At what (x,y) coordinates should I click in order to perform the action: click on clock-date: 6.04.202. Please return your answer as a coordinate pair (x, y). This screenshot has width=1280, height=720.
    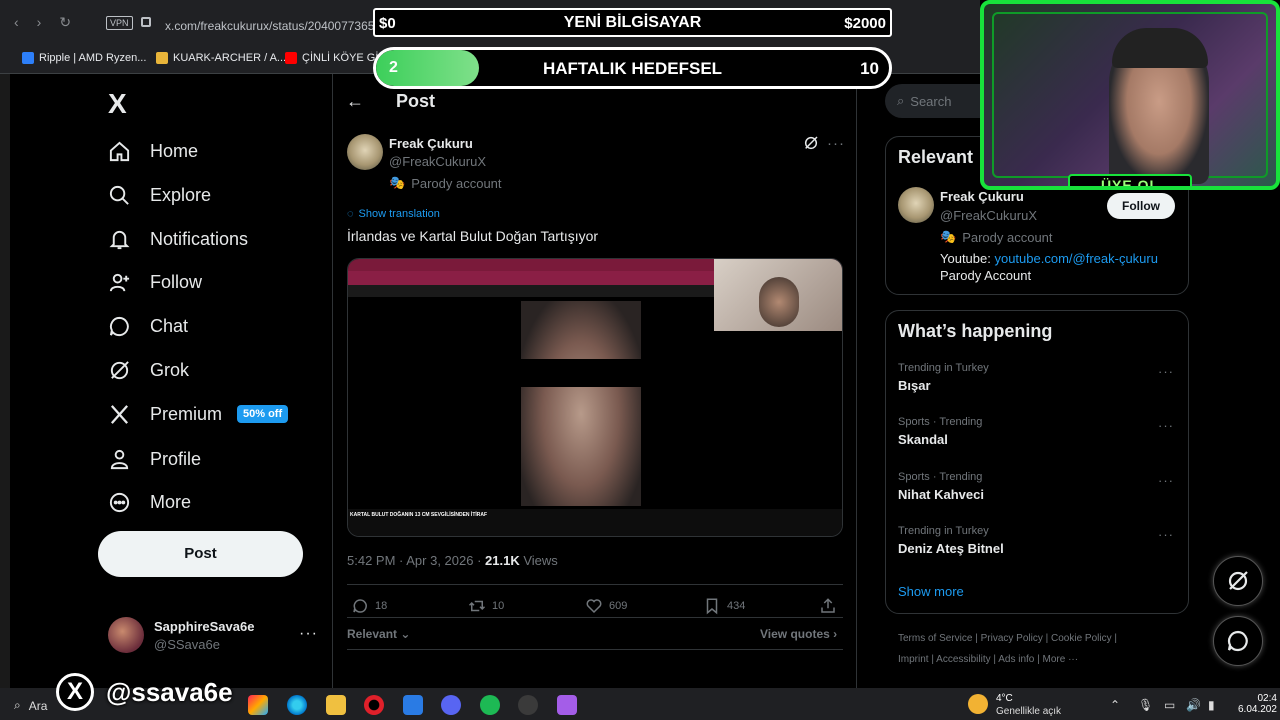
    Looking at the image, I should click on (1257, 709).